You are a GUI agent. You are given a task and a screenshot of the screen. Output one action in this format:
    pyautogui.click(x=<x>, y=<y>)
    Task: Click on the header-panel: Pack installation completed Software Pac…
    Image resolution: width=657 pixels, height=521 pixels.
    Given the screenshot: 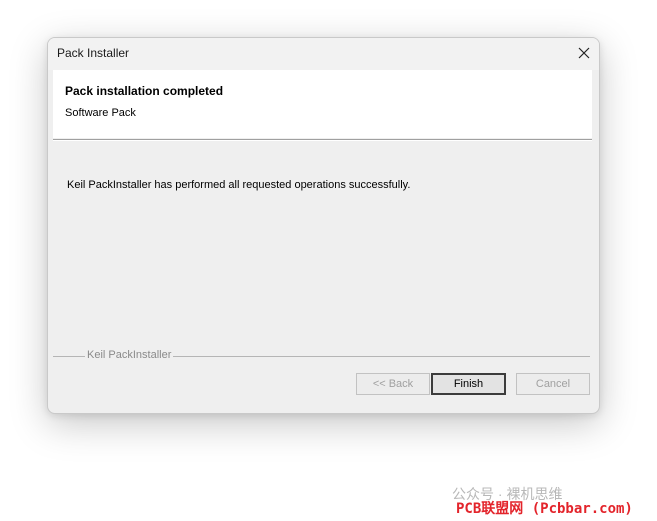 What is the action you would take?
    pyautogui.click(x=322, y=104)
    